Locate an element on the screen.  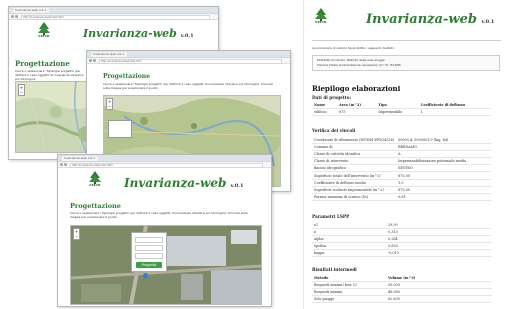
table-row: Portata massima di scarico (l/s) 0,61 is located at coordinates (402, 197).